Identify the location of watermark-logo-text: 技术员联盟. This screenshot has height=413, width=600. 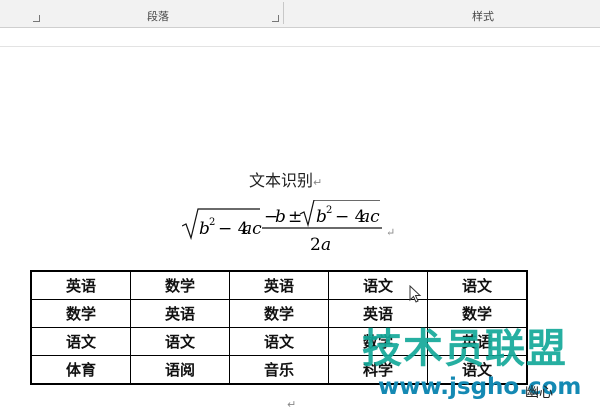
(464, 349).